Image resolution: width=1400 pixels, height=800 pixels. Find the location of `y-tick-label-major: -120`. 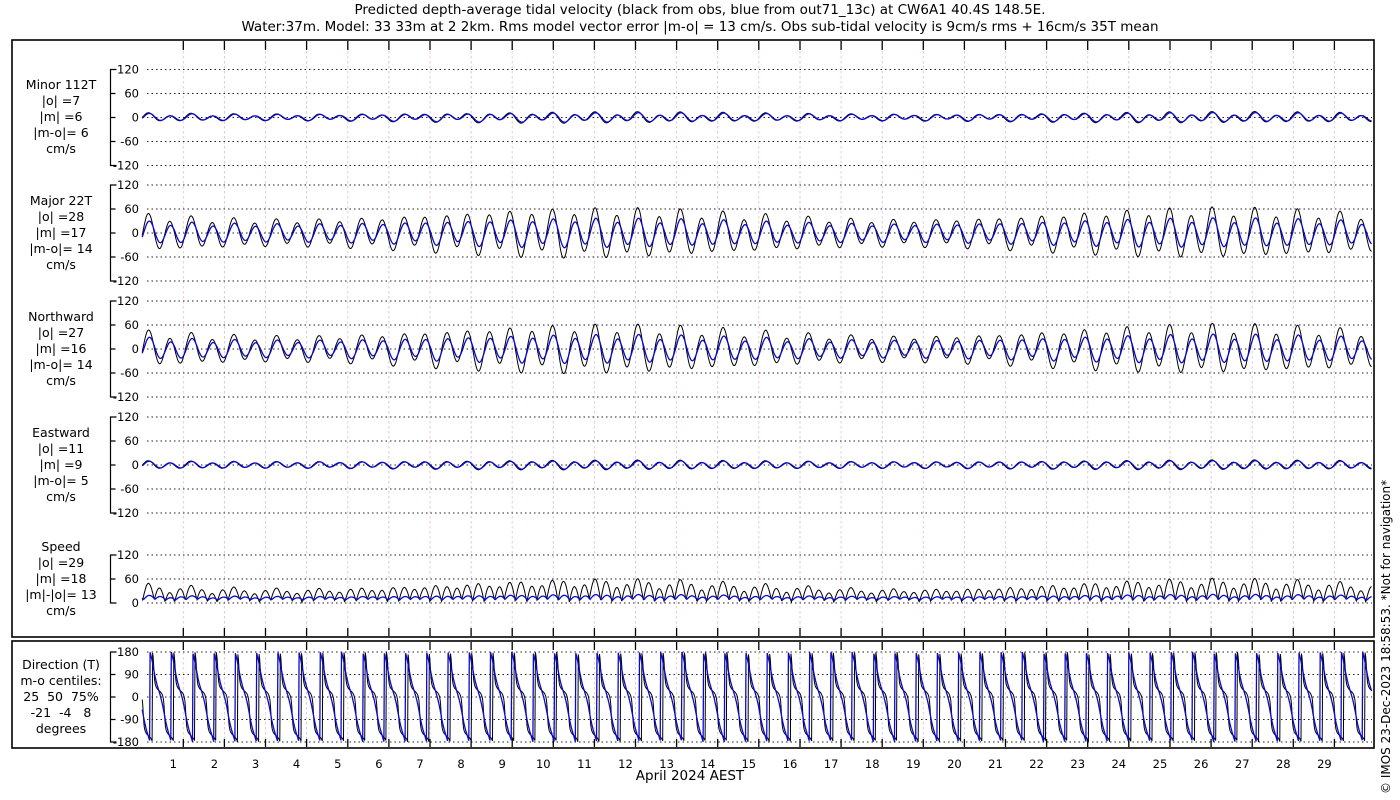

y-tick-label-major: -120 is located at coordinates (126, 281).